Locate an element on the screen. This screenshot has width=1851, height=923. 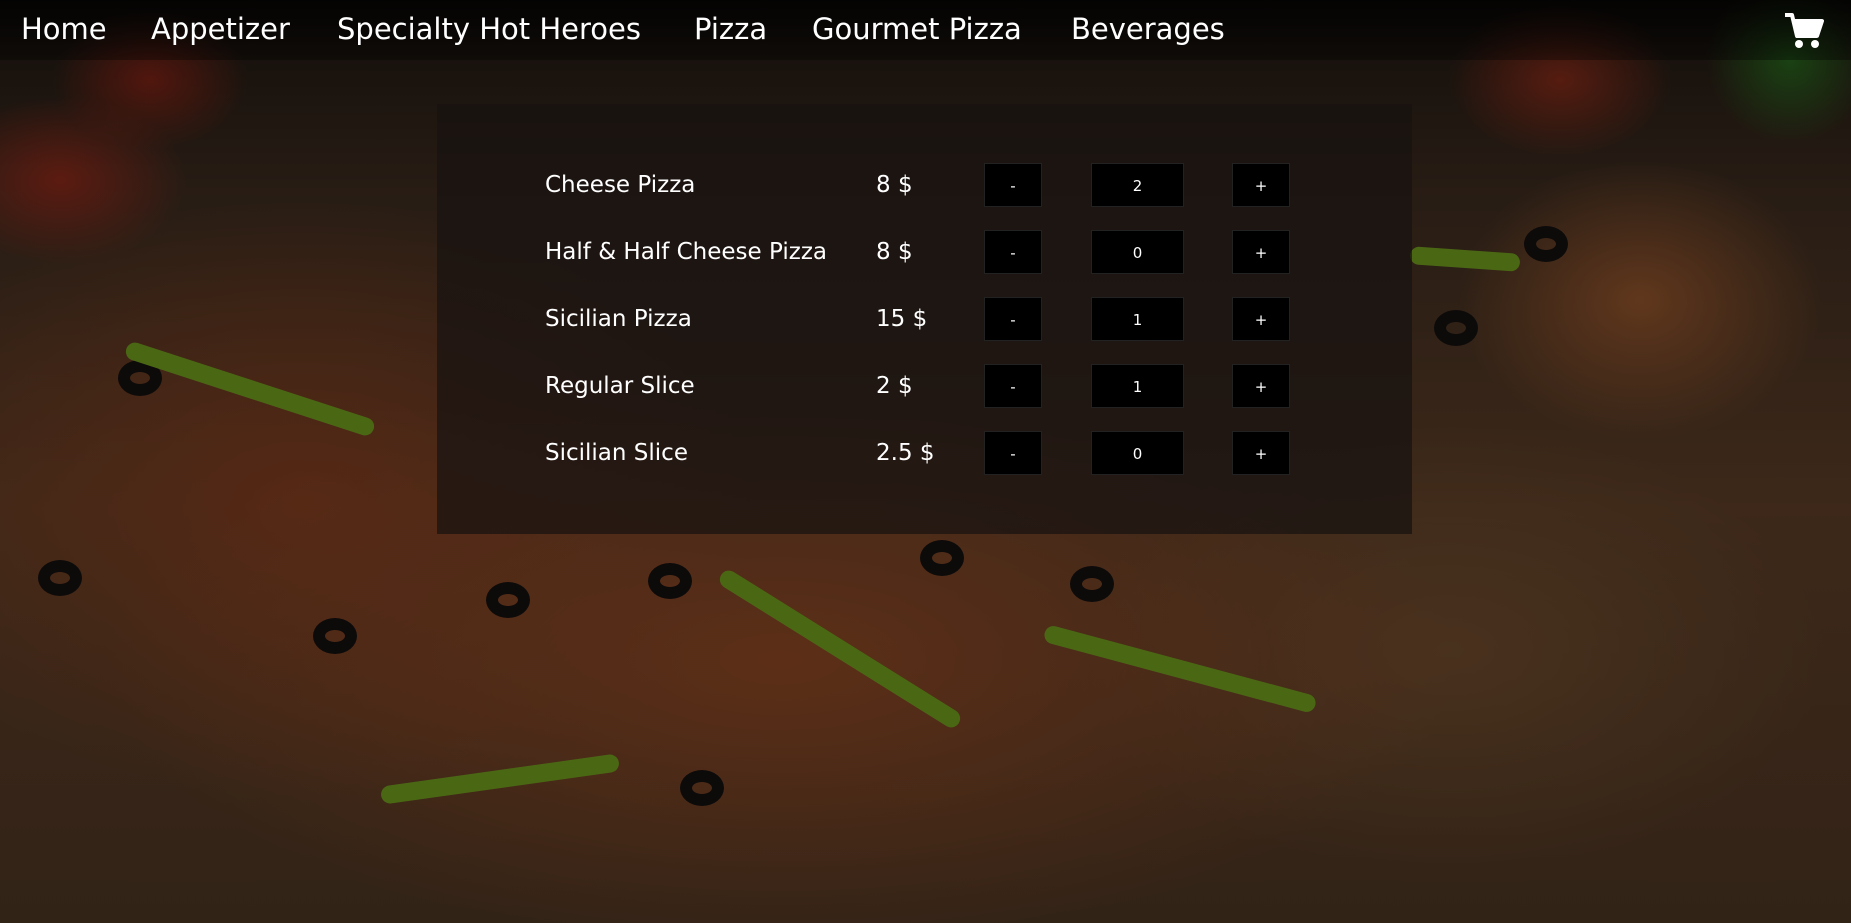
menu-item-row: Sicilian Pizza 15 $ - 1 + is located at coordinates (924, 319).